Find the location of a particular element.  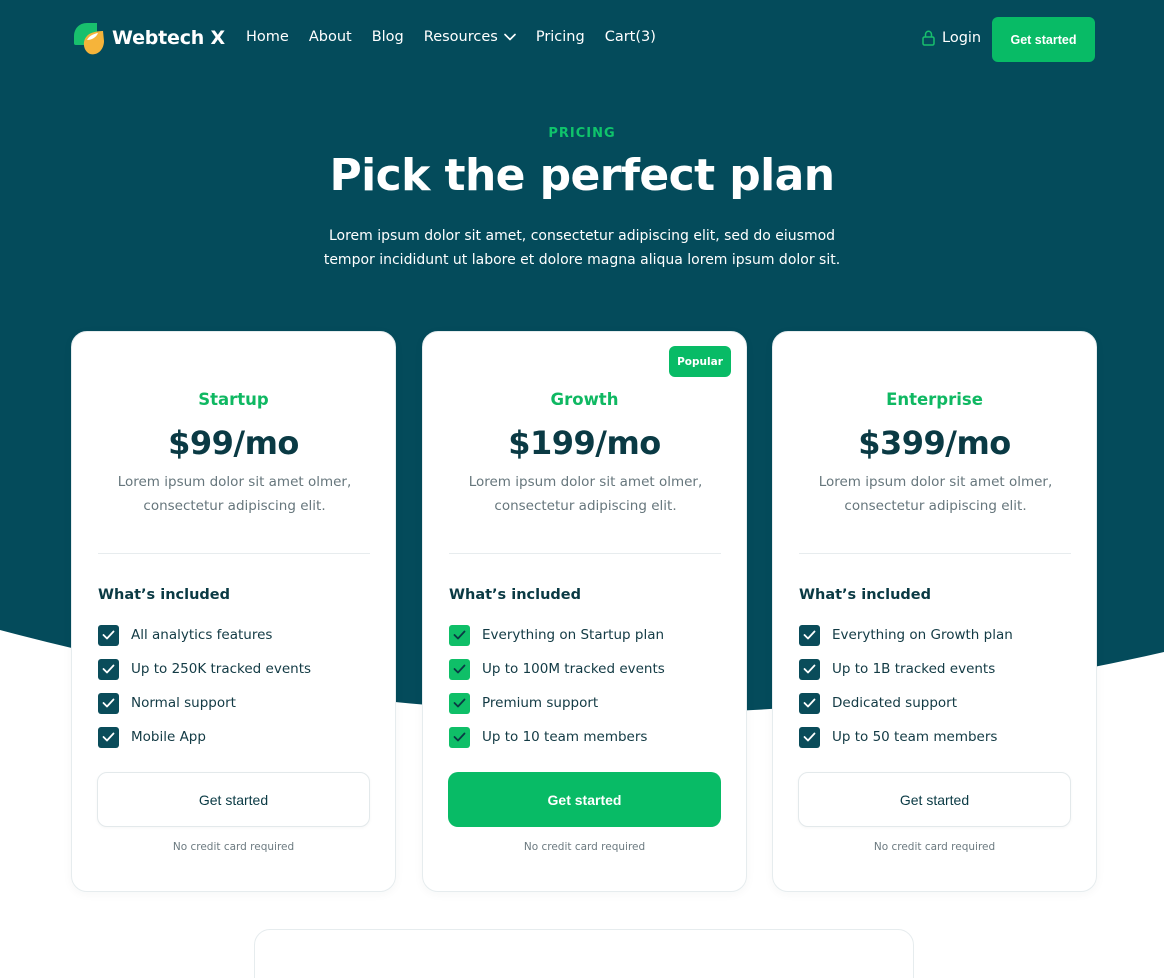

feature-item: Premium support is located at coordinates (557, 703).